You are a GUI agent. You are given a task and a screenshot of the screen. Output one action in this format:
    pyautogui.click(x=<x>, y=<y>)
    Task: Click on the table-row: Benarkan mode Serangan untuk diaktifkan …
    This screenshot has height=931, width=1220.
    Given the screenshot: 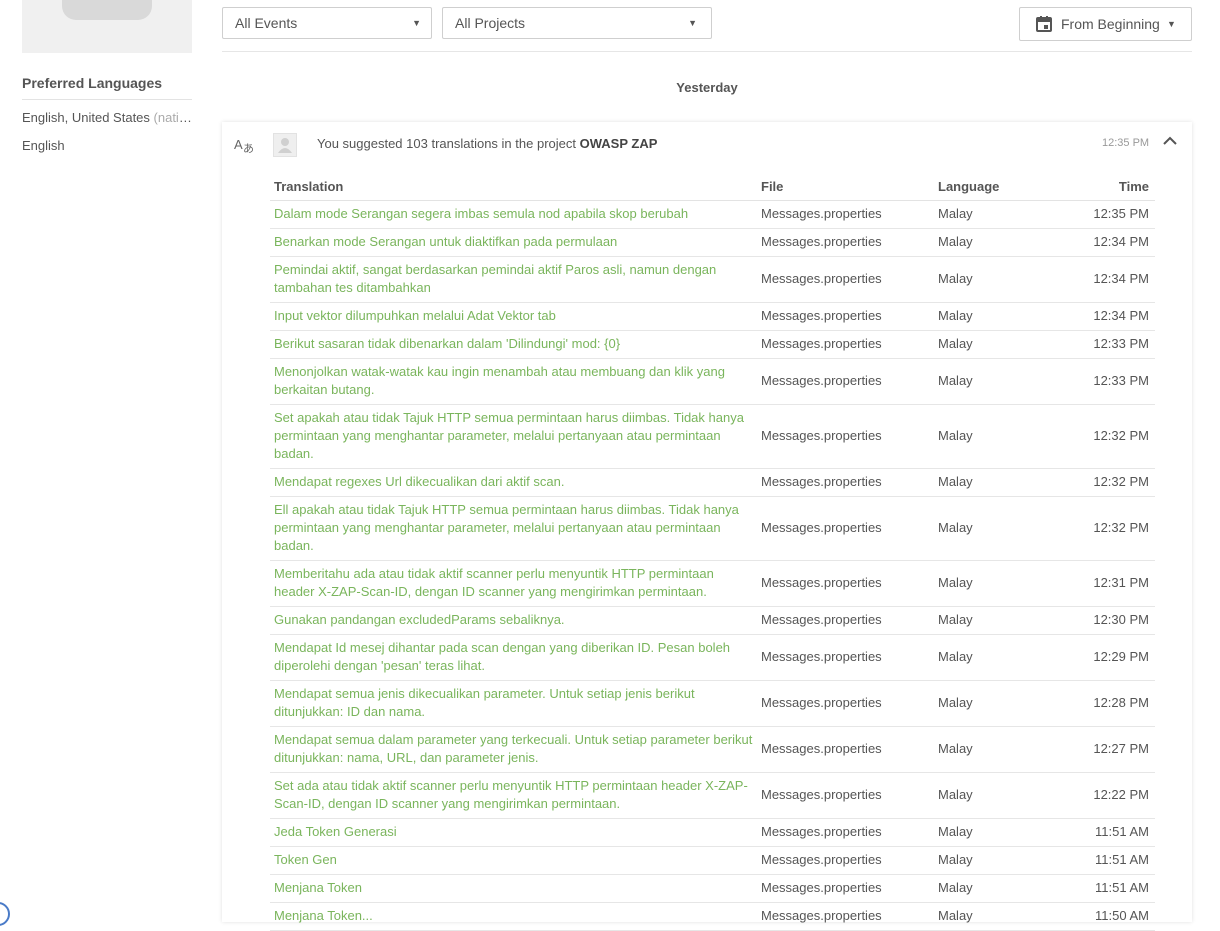 What is the action you would take?
    pyautogui.click(x=712, y=242)
    